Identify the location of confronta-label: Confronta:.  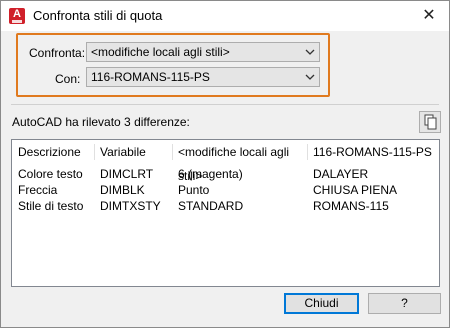
(57, 53).